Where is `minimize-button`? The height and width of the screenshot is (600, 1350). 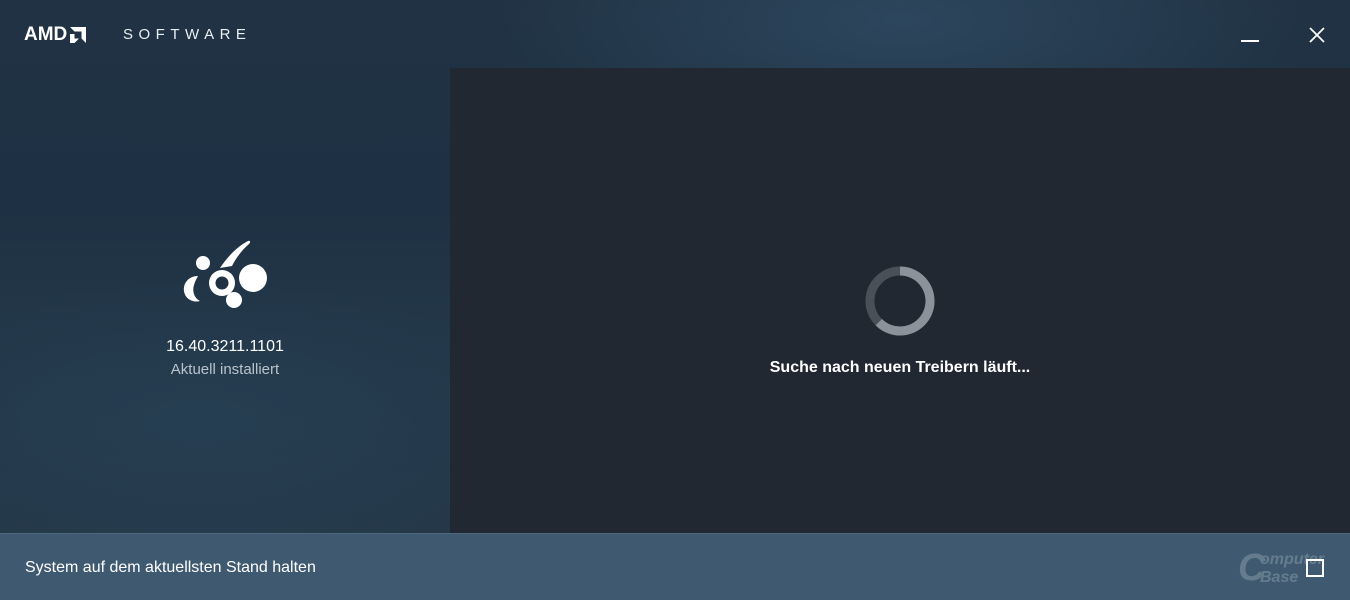 minimize-button is located at coordinates (1250, 35).